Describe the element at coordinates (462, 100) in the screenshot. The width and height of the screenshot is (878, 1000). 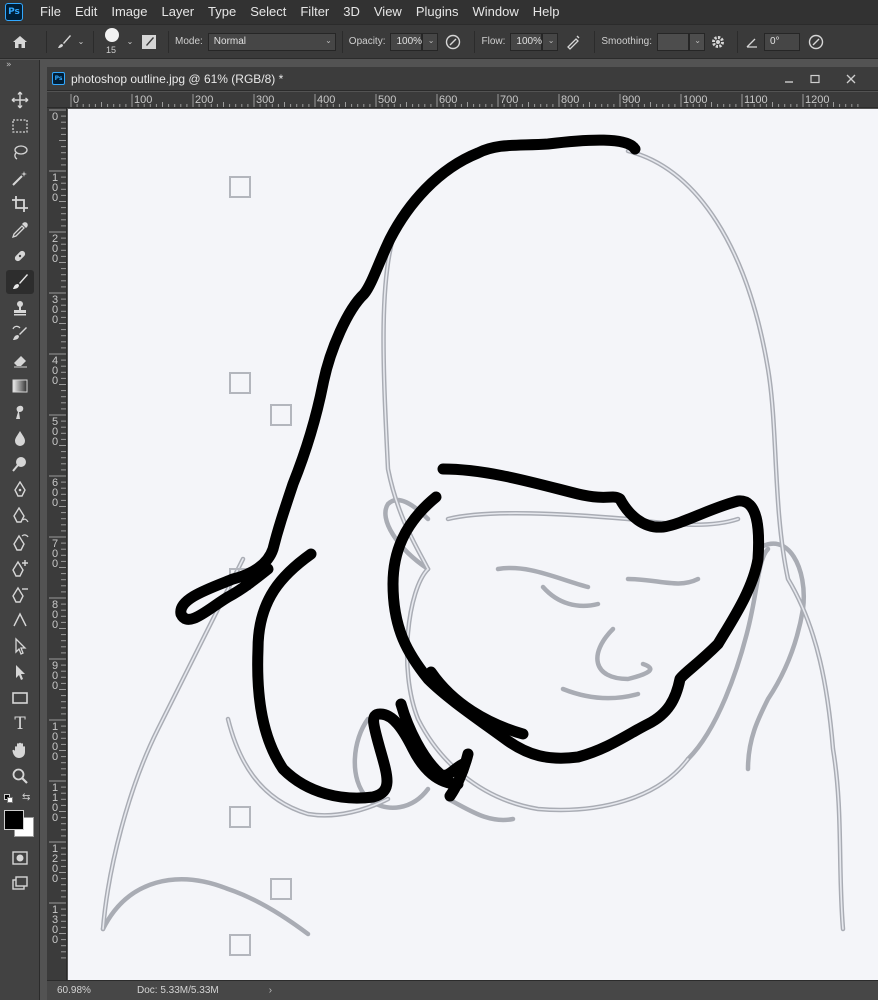
I see `horizontal-ruler: 0 100 200 300 400 500 600 700 800 900 1000 1100 1200` at that location.